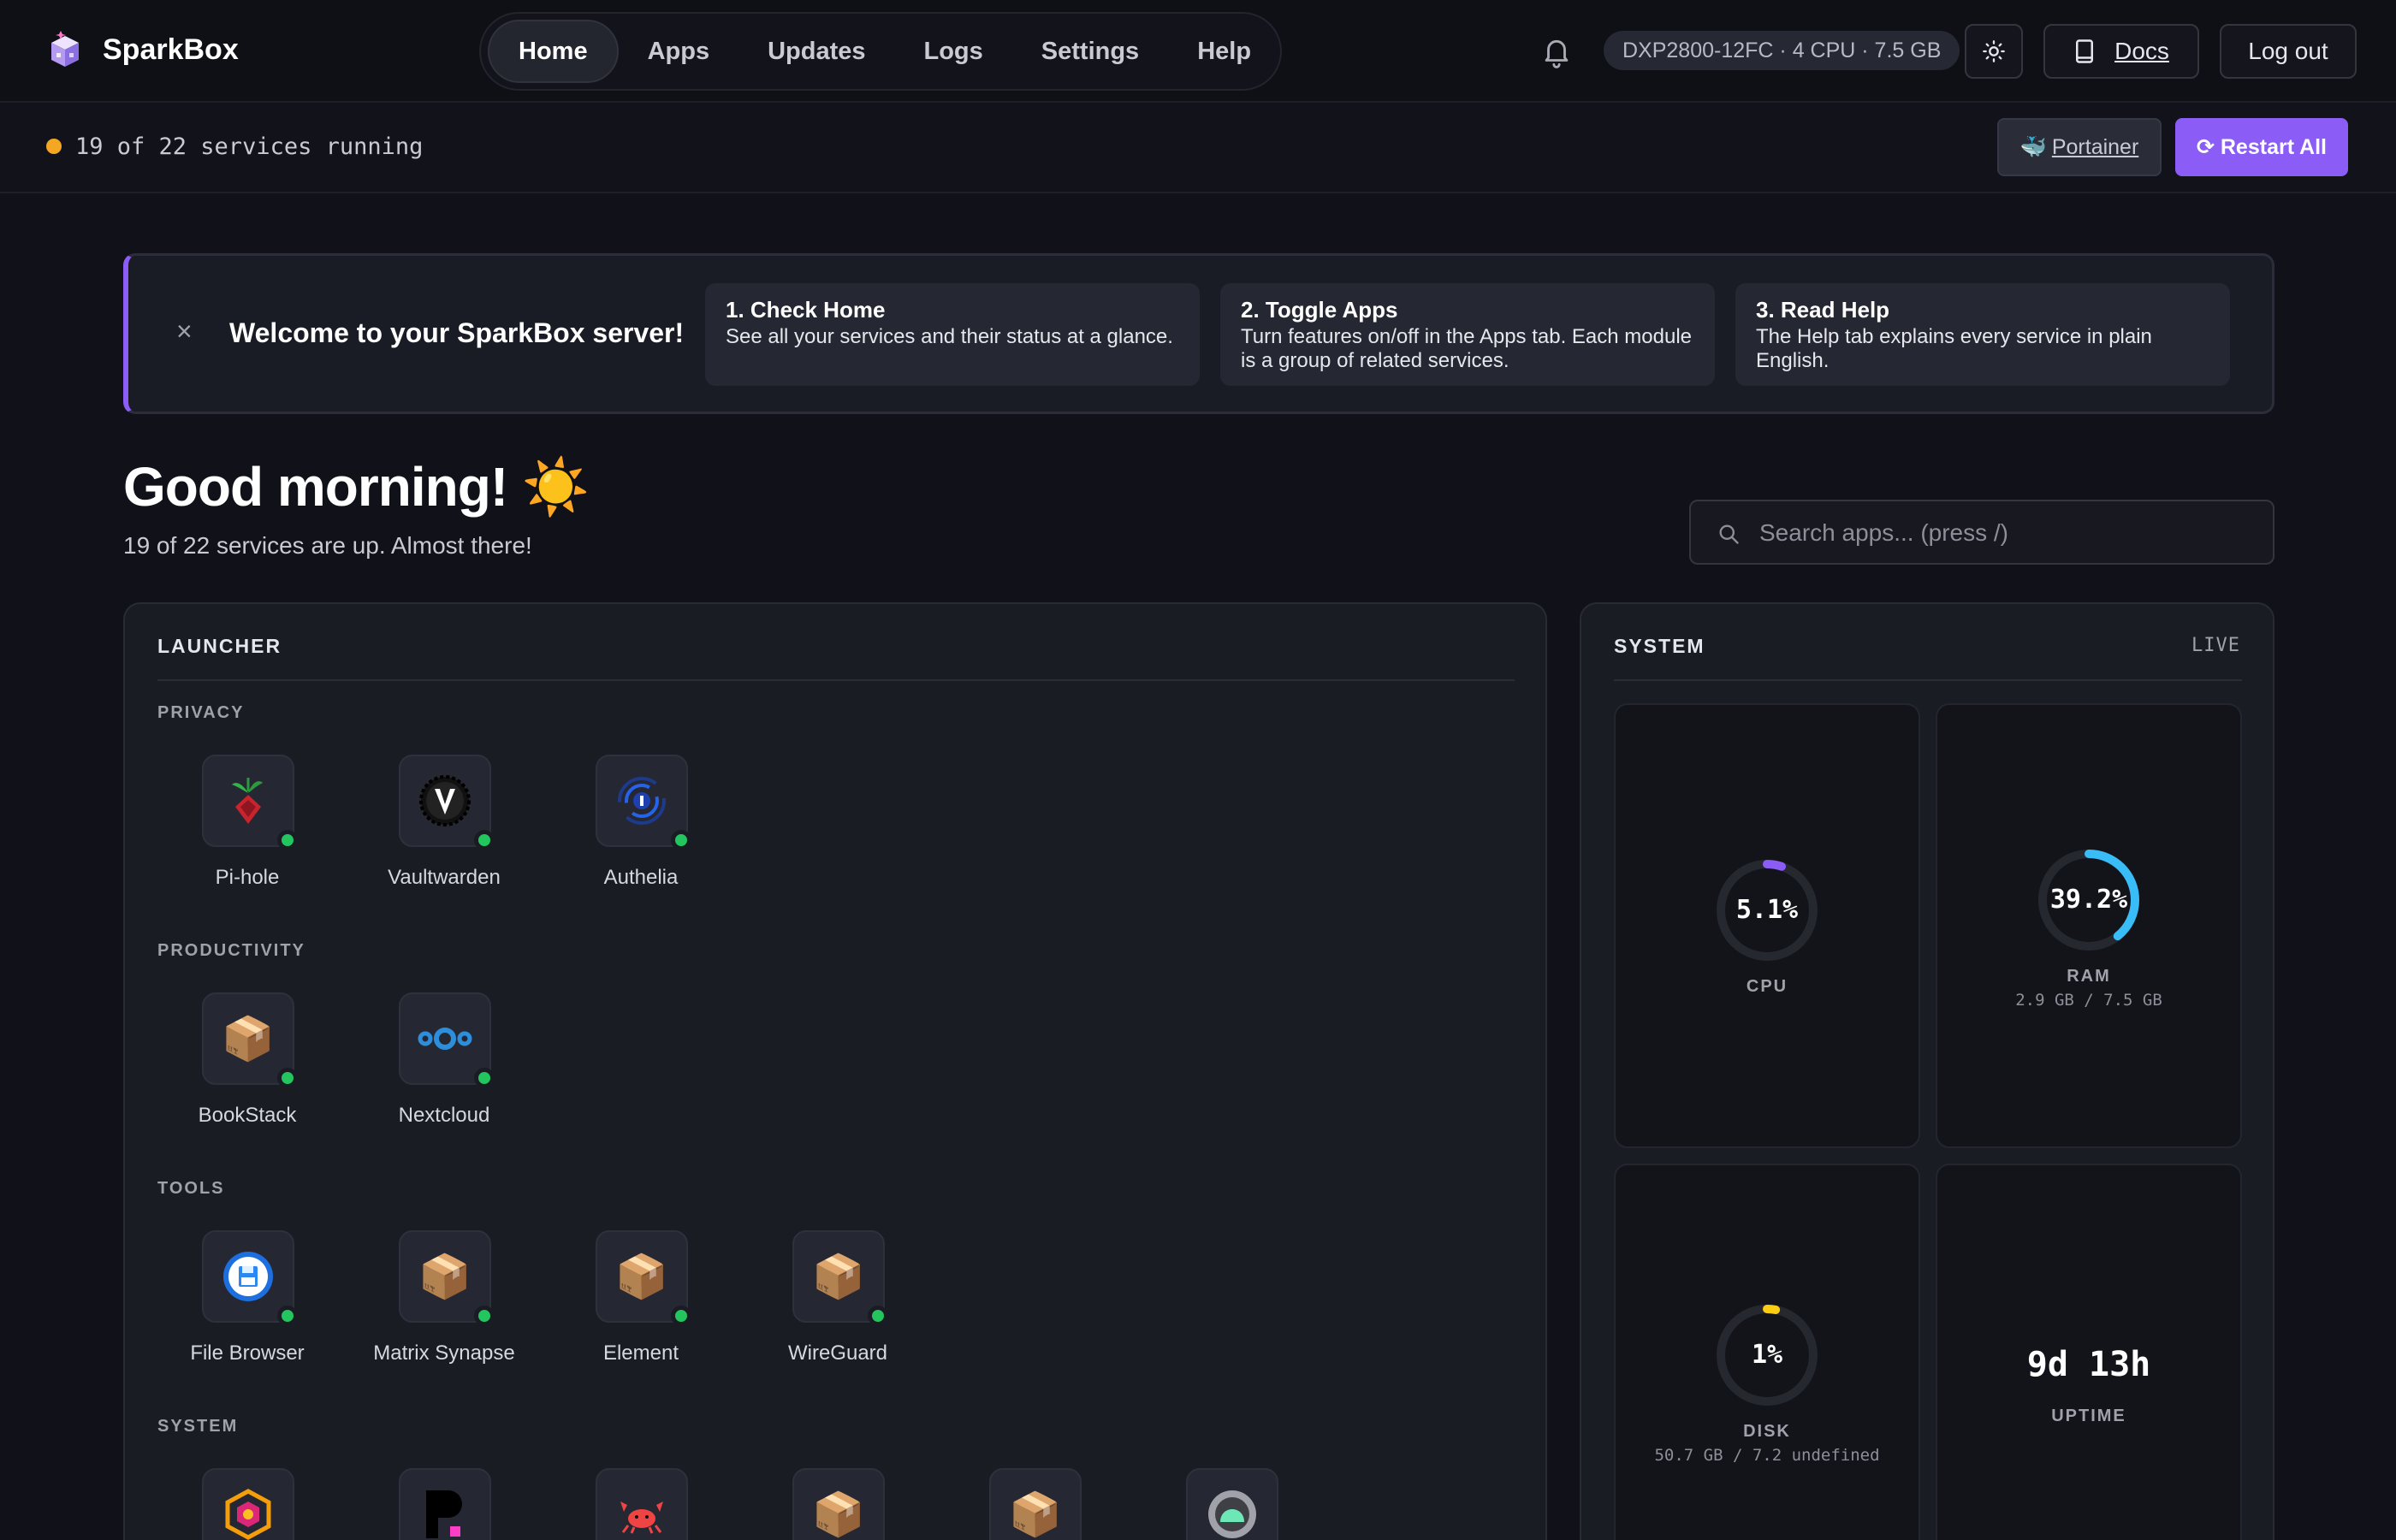 The width and height of the screenshot is (2396, 1540). Describe the element at coordinates (2215, 645) in the screenshot. I see `live-badge: LIVE` at that location.